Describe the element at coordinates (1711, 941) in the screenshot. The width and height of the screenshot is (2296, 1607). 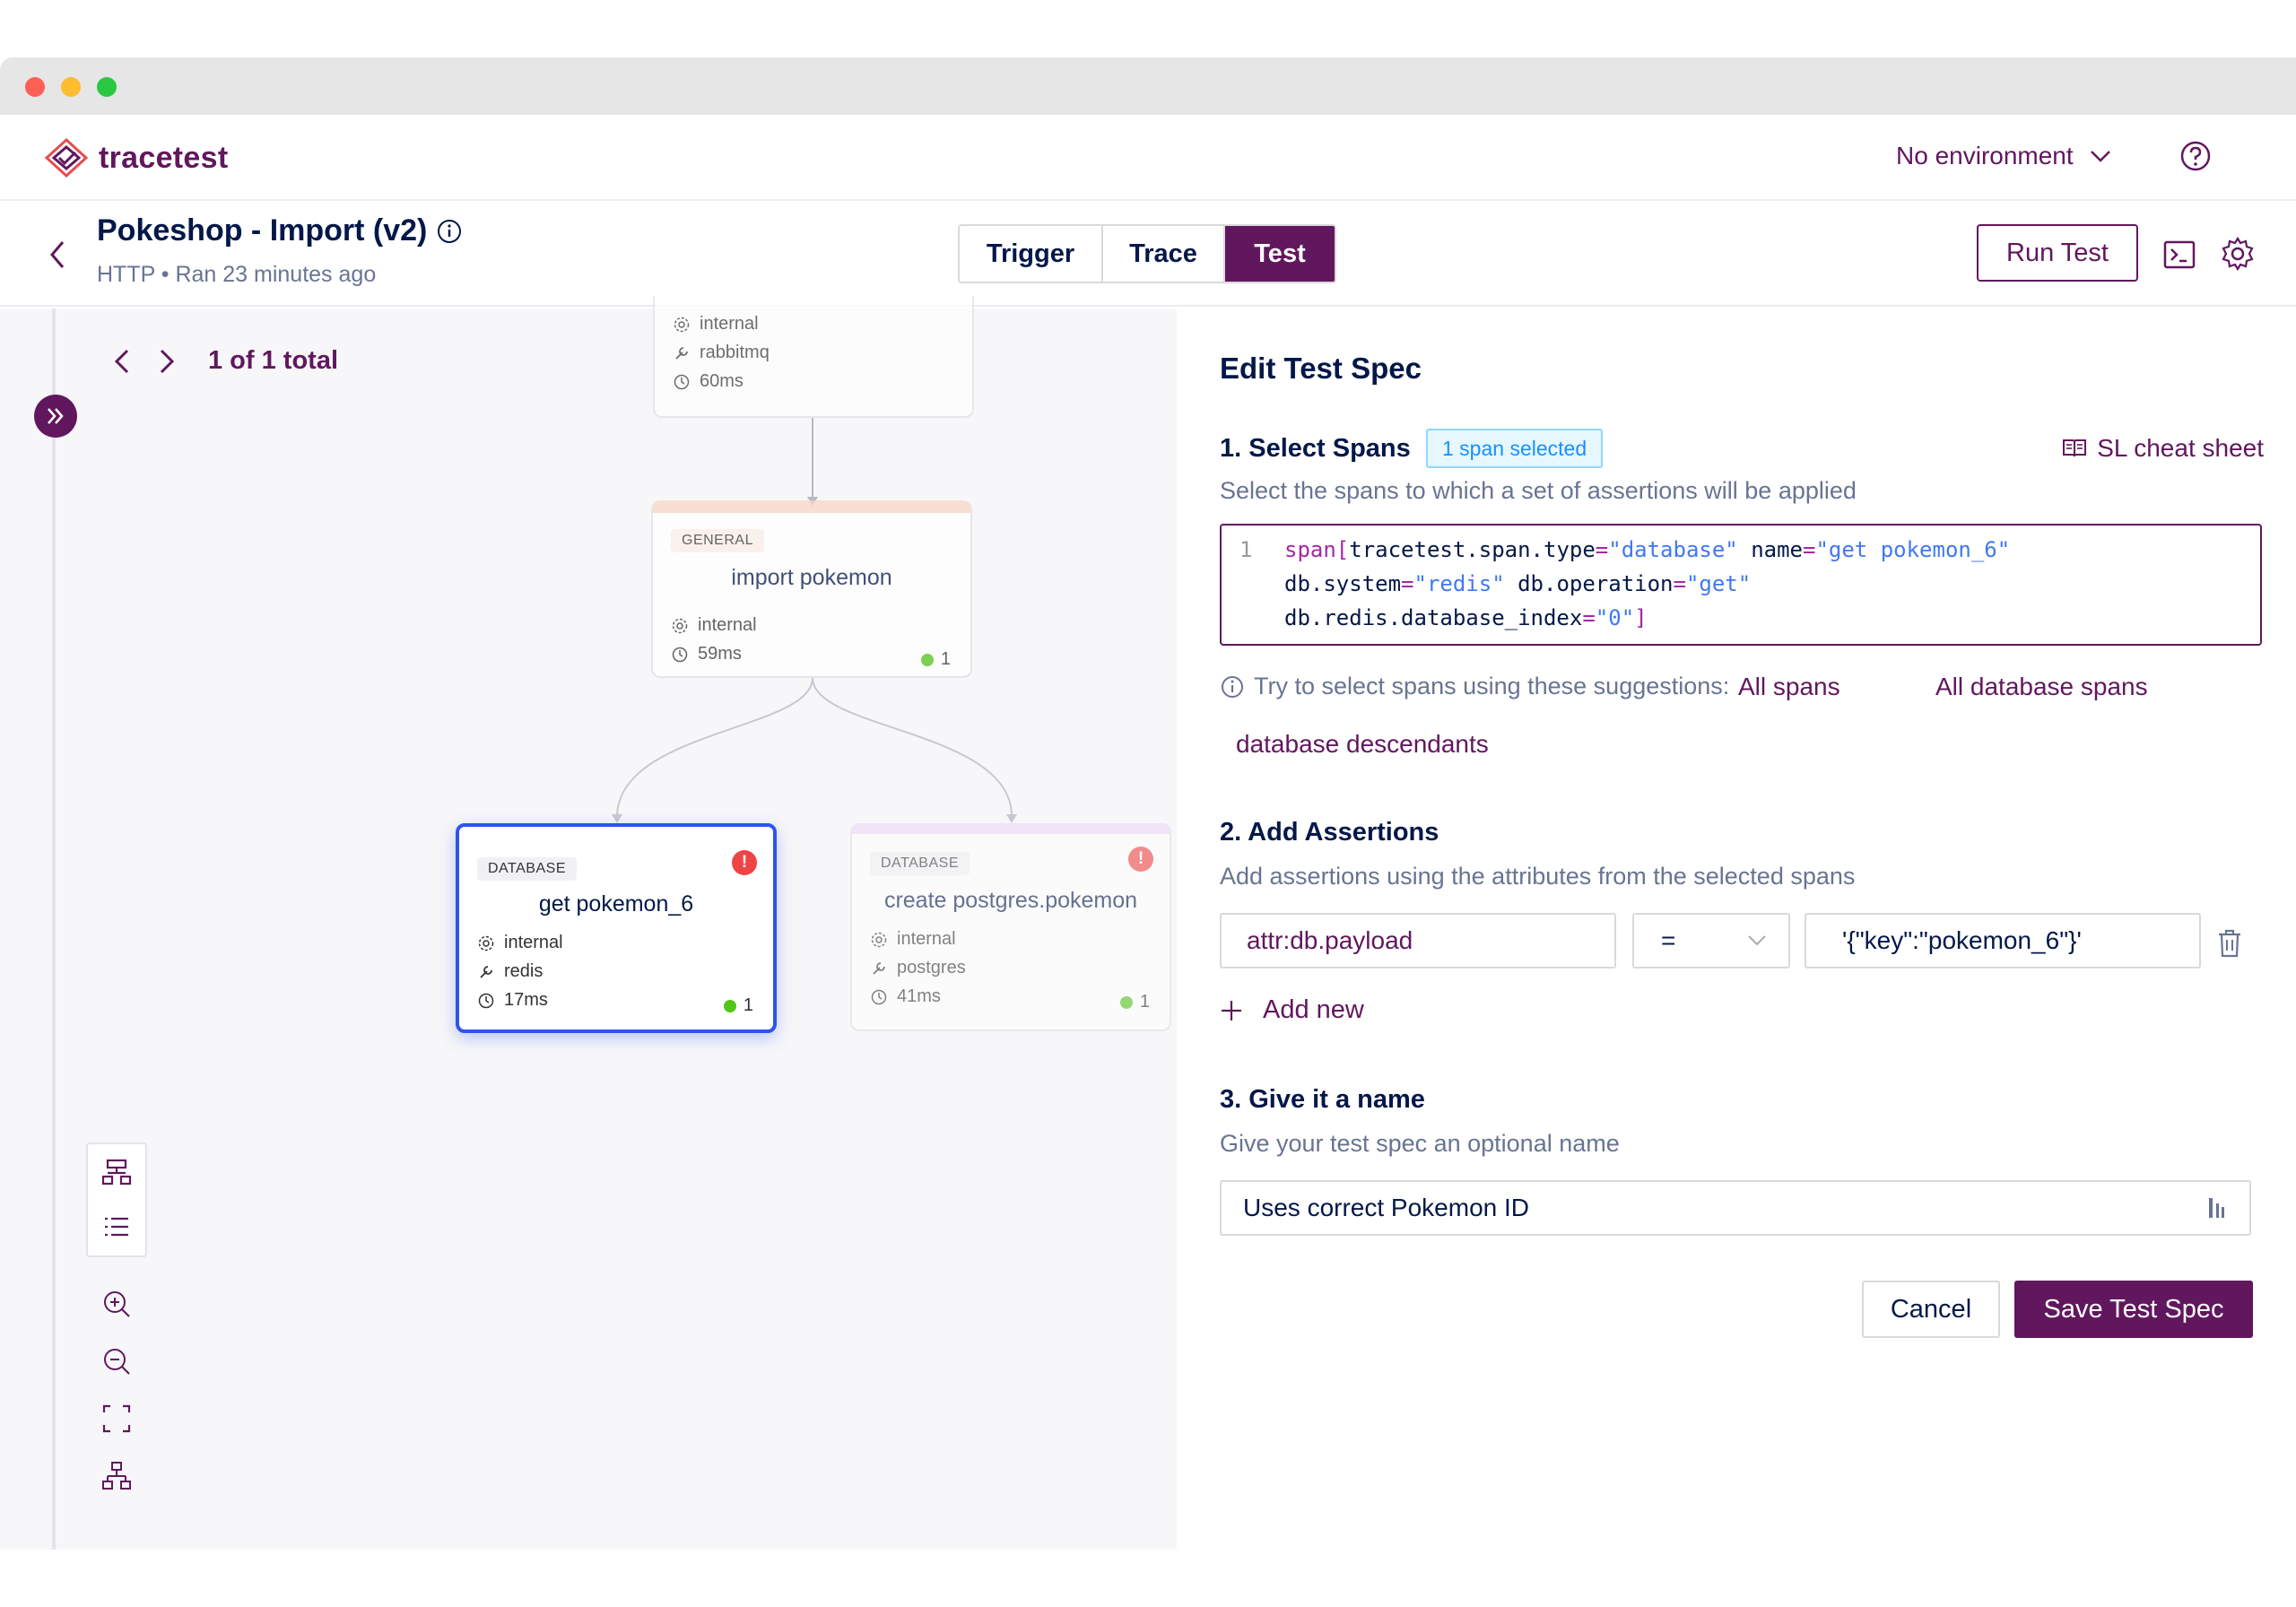
I see `assertion-operator-select: =` at that location.